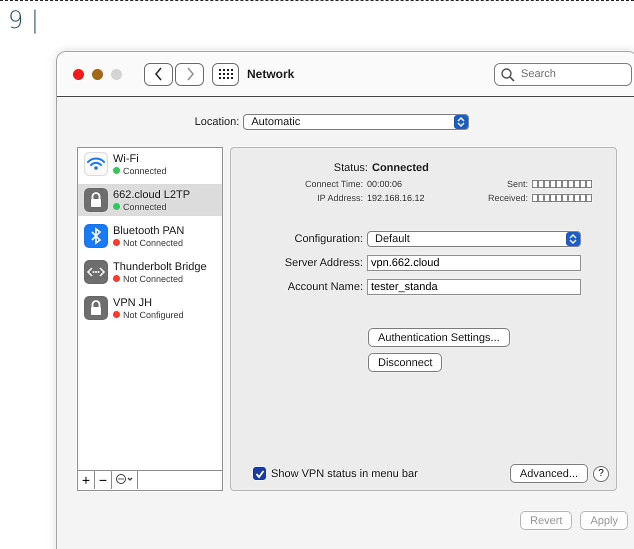  Describe the element at coordinates (474, 263) in the screenshot. I see `input-field: vpn.662.cloud` at that location.